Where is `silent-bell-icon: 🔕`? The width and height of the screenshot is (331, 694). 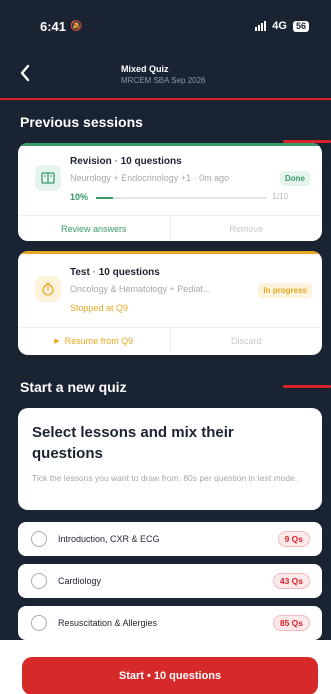 silent-bell-icon: 🔕 is located at coordinates (76, 26).